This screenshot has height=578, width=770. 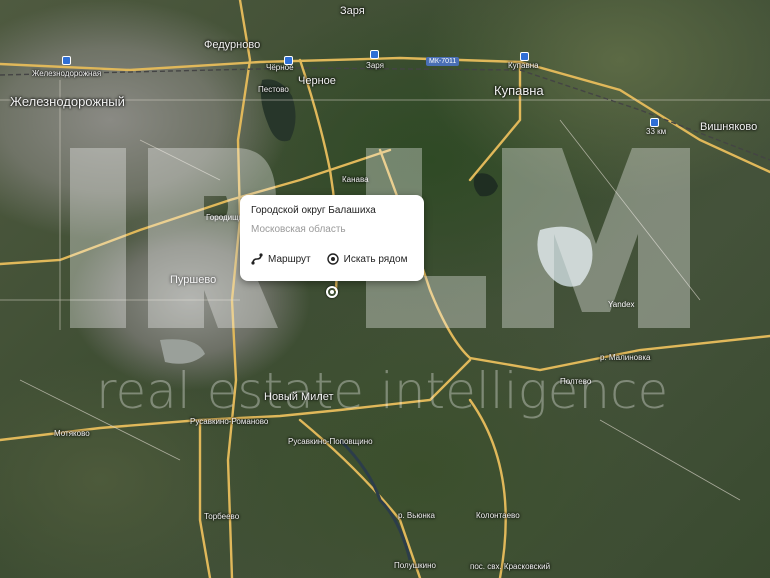 What do you see at coordinates (67, 73) in the screenshot?
I see `station-label: Железнодорожная` at bounding box center [67, 73].